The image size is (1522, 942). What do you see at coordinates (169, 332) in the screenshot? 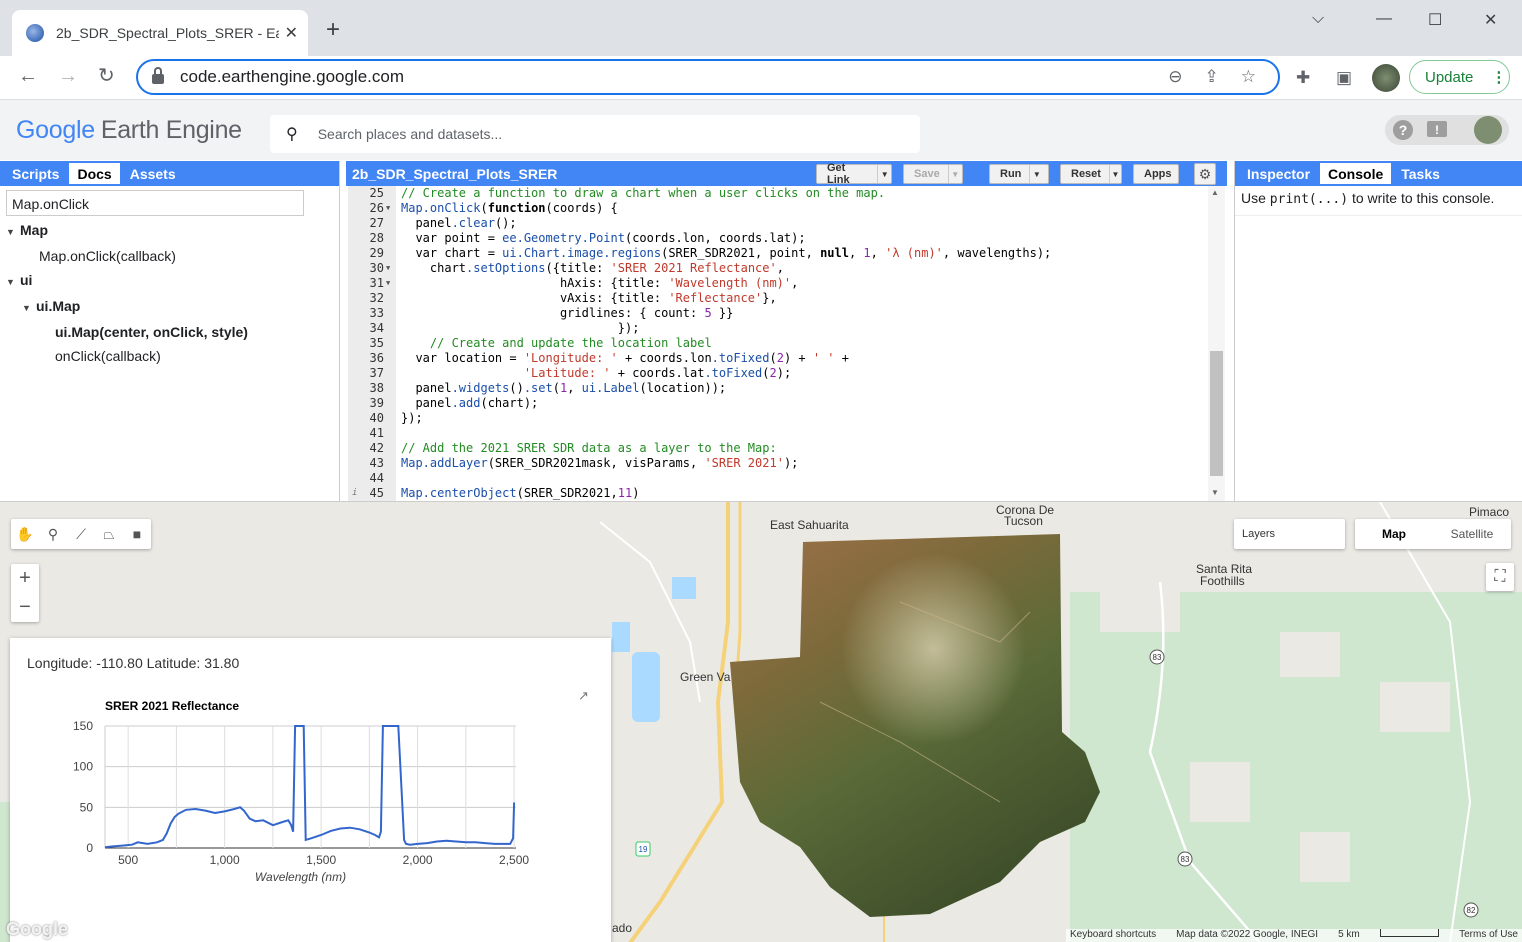
I see `docs-tree-item: ui.Map(center, onClick, style)` at bounding box center [169, 332].